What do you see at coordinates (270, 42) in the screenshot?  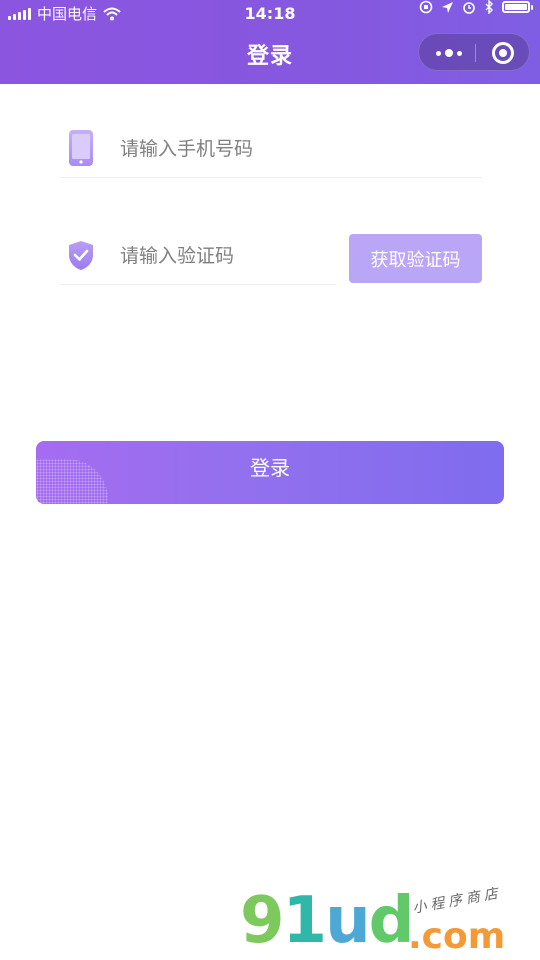 I see `app-header: 中国电信 14:18 登录` at bounding box center [270, 42].